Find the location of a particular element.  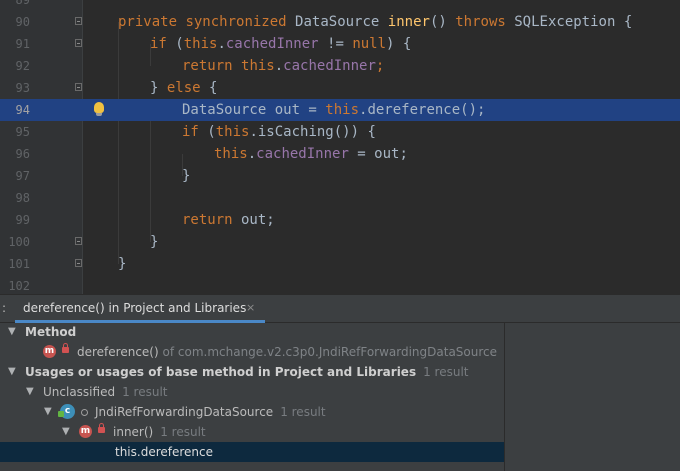

code-line: 97 } is located at coordinates (340, 176).